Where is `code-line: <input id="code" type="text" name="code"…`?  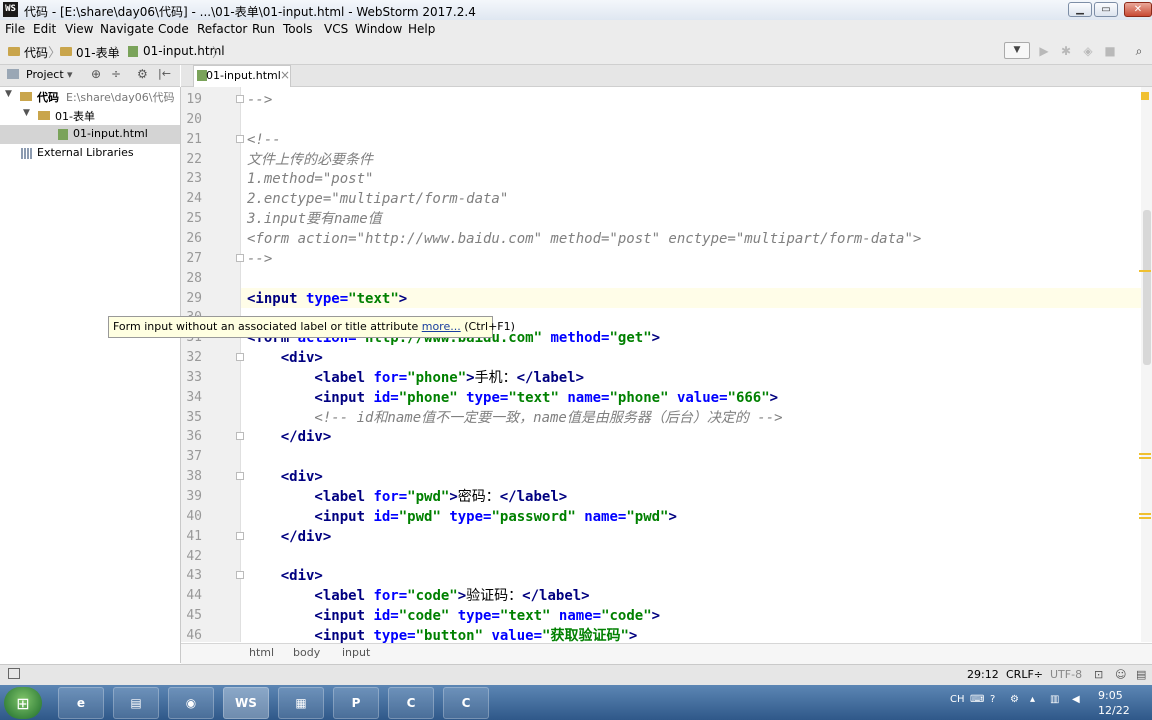
code-line: <input id="code" type="text" name="code"… is located at coordinates (453, 616).